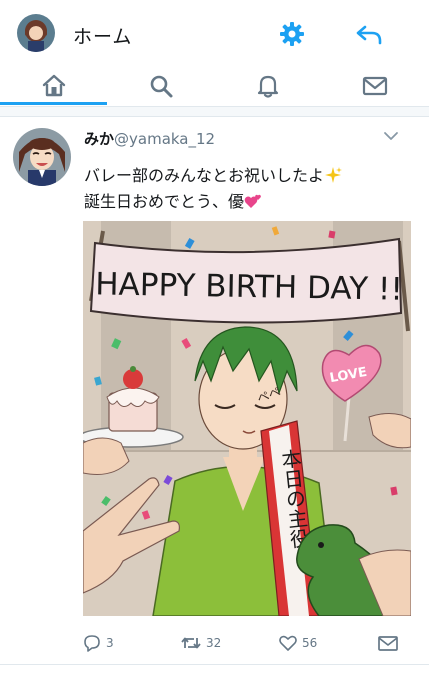 The height and width of the screenshot is (680, 429). I want to click on bell-icon, so click(267, 86).